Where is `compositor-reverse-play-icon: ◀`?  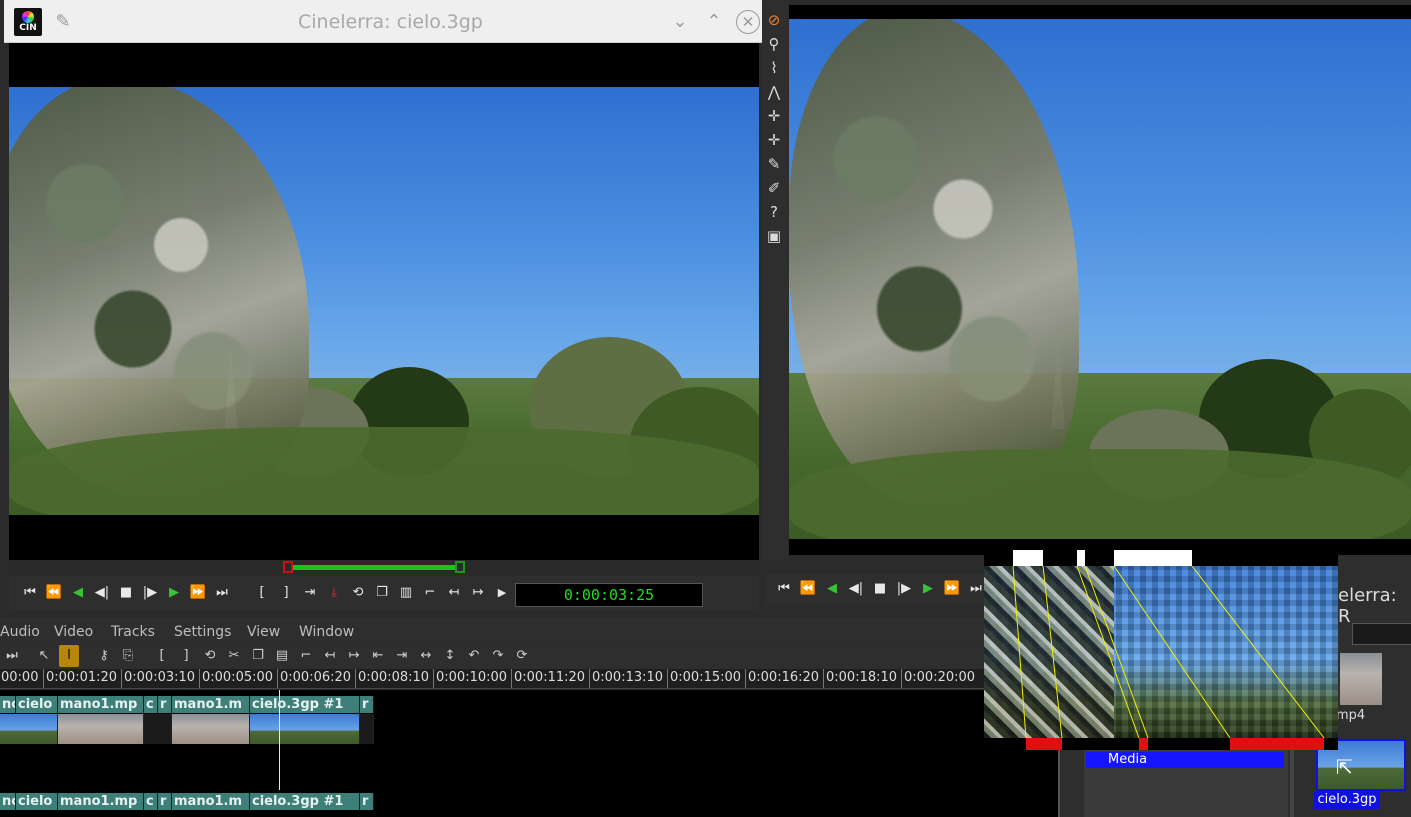
compositor-reverse-play-icon: ◀ is located at coordinates (832, 589).